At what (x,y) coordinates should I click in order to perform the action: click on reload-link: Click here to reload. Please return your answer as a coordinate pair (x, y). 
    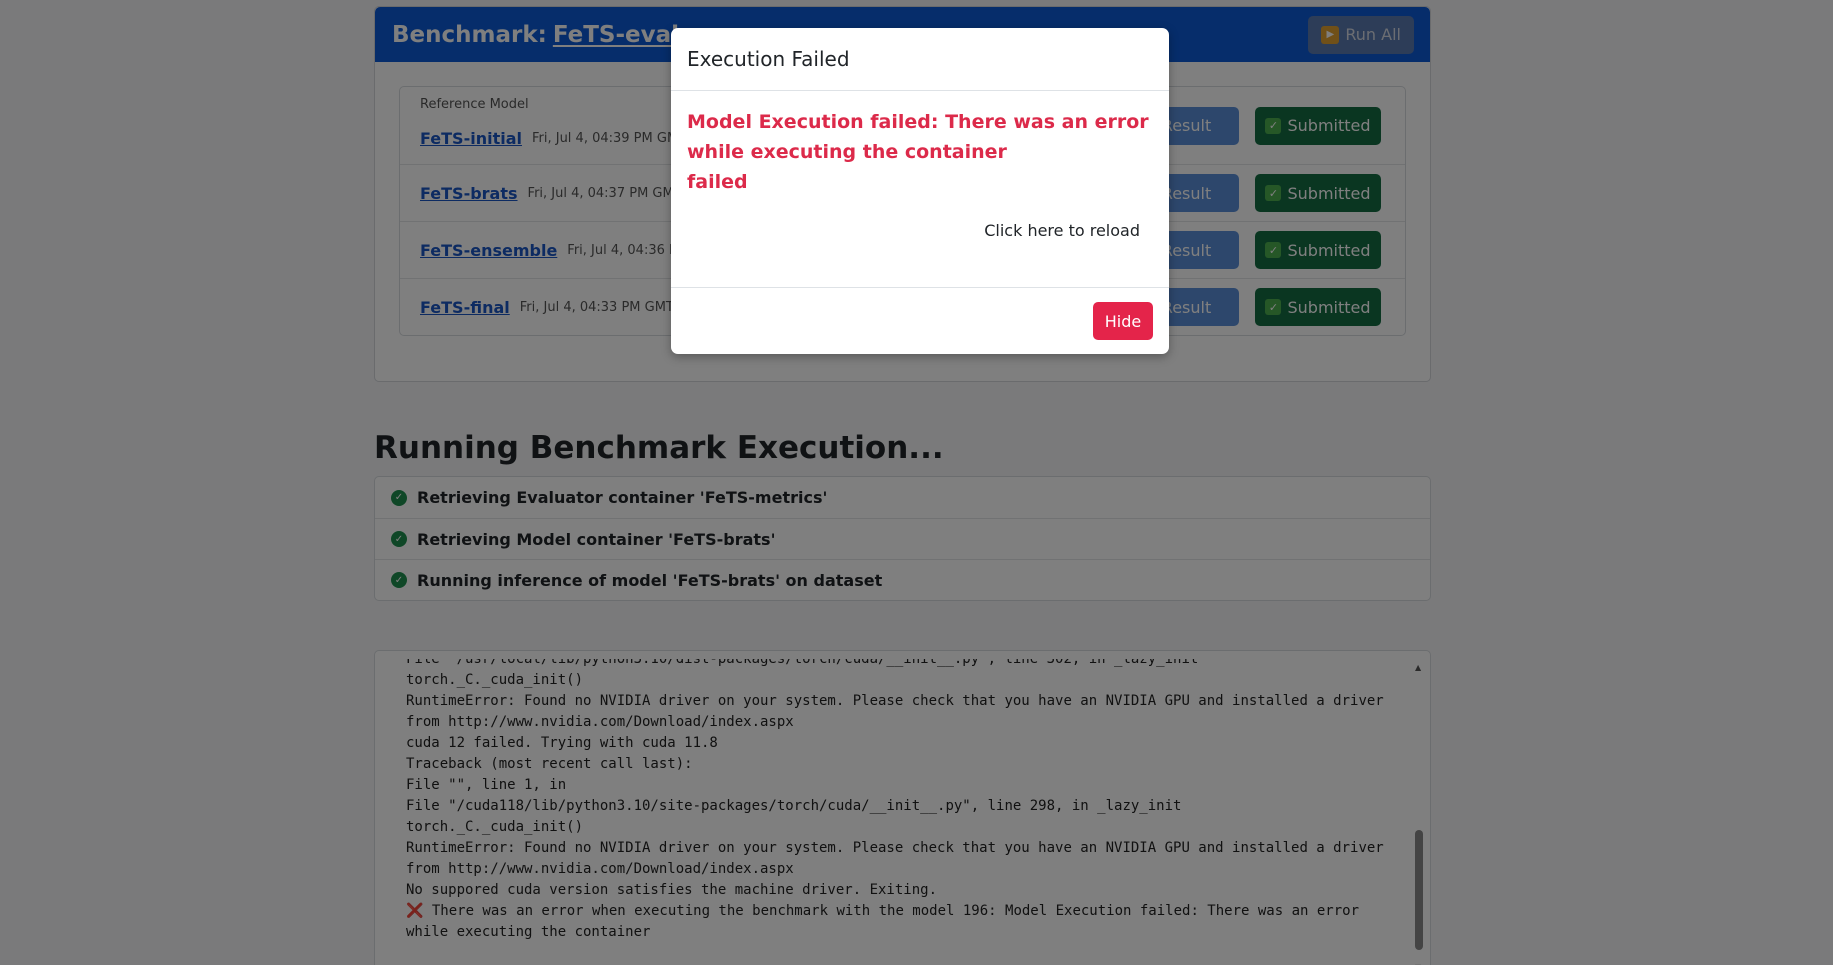
    Looking at the image, I should click on (920, 230).